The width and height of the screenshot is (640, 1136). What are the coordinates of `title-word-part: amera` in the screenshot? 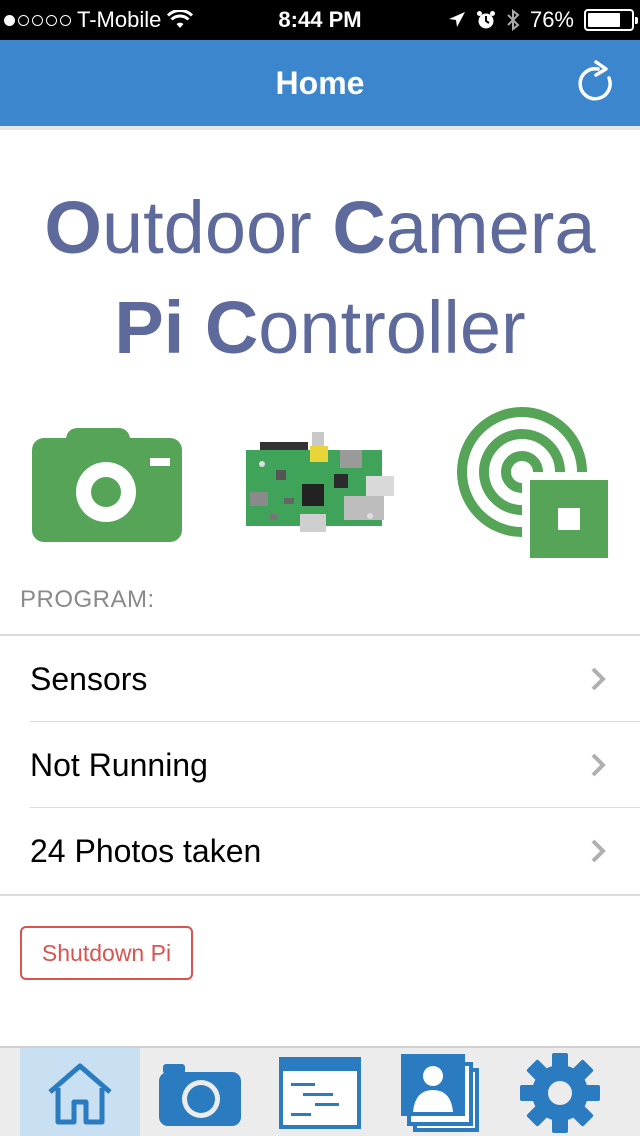 It's located at (490, 227).